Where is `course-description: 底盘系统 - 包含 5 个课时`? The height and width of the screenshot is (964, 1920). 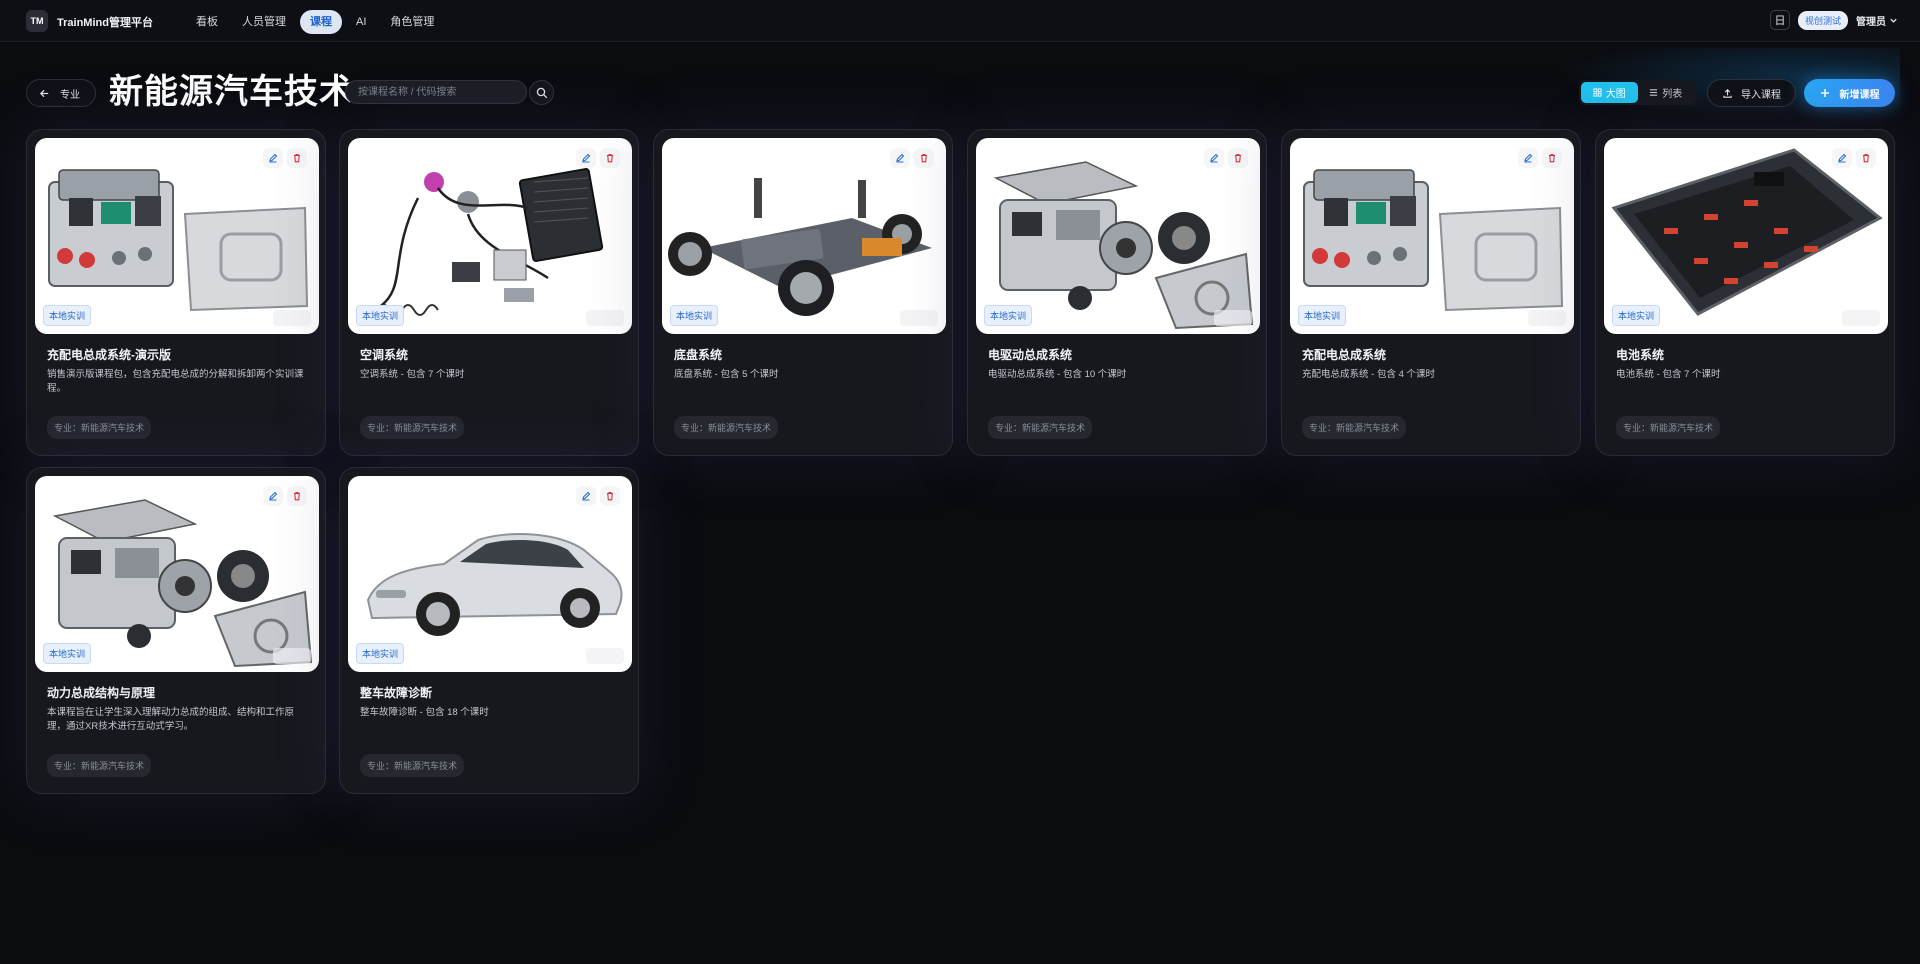
course-description: 底盘系统 - 包含 5 个课时 is located at coordinates (726, 374).